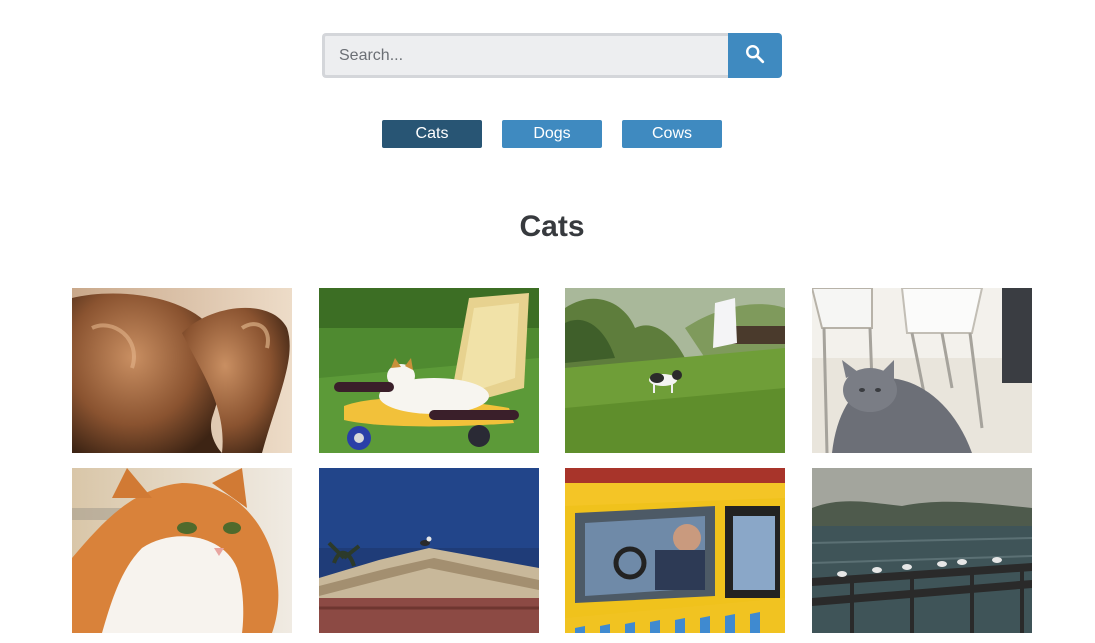  I want to click on tab-cats: Cats, so click(432, 134).